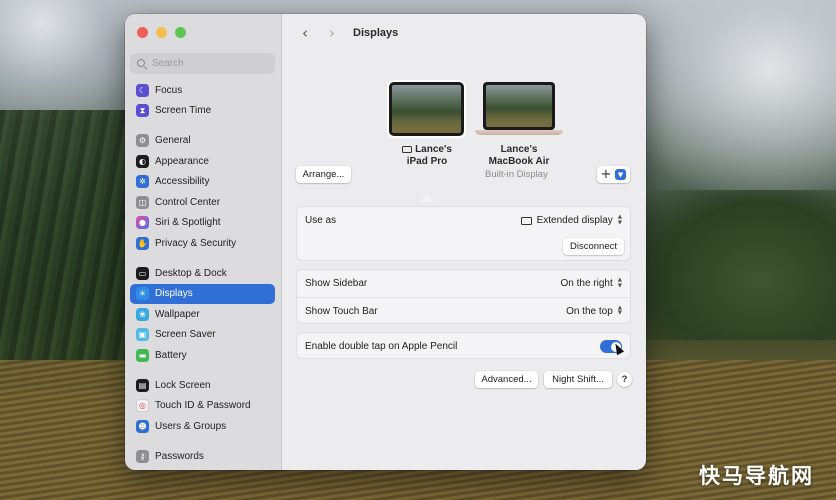  What do you see at coordinates (207, 63) in the screenshot?
I see `search-input` at bounding box center [207, 63].